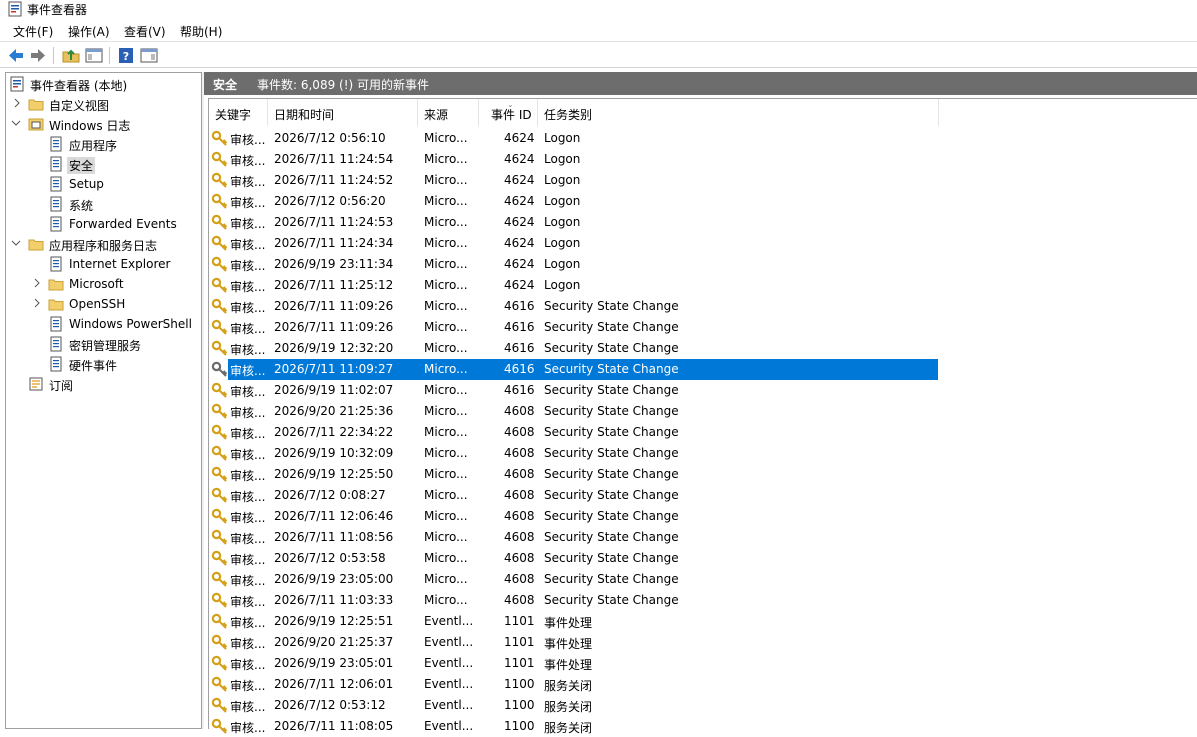 The width and height of the screenshot is (1197, 737). I want to click on cell-event-id: 1100, so click(519, 684).